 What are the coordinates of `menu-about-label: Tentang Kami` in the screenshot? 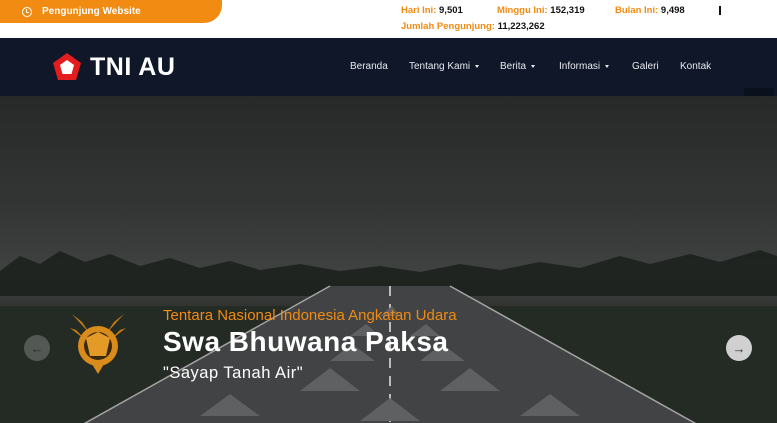 It's located at (440, 66).